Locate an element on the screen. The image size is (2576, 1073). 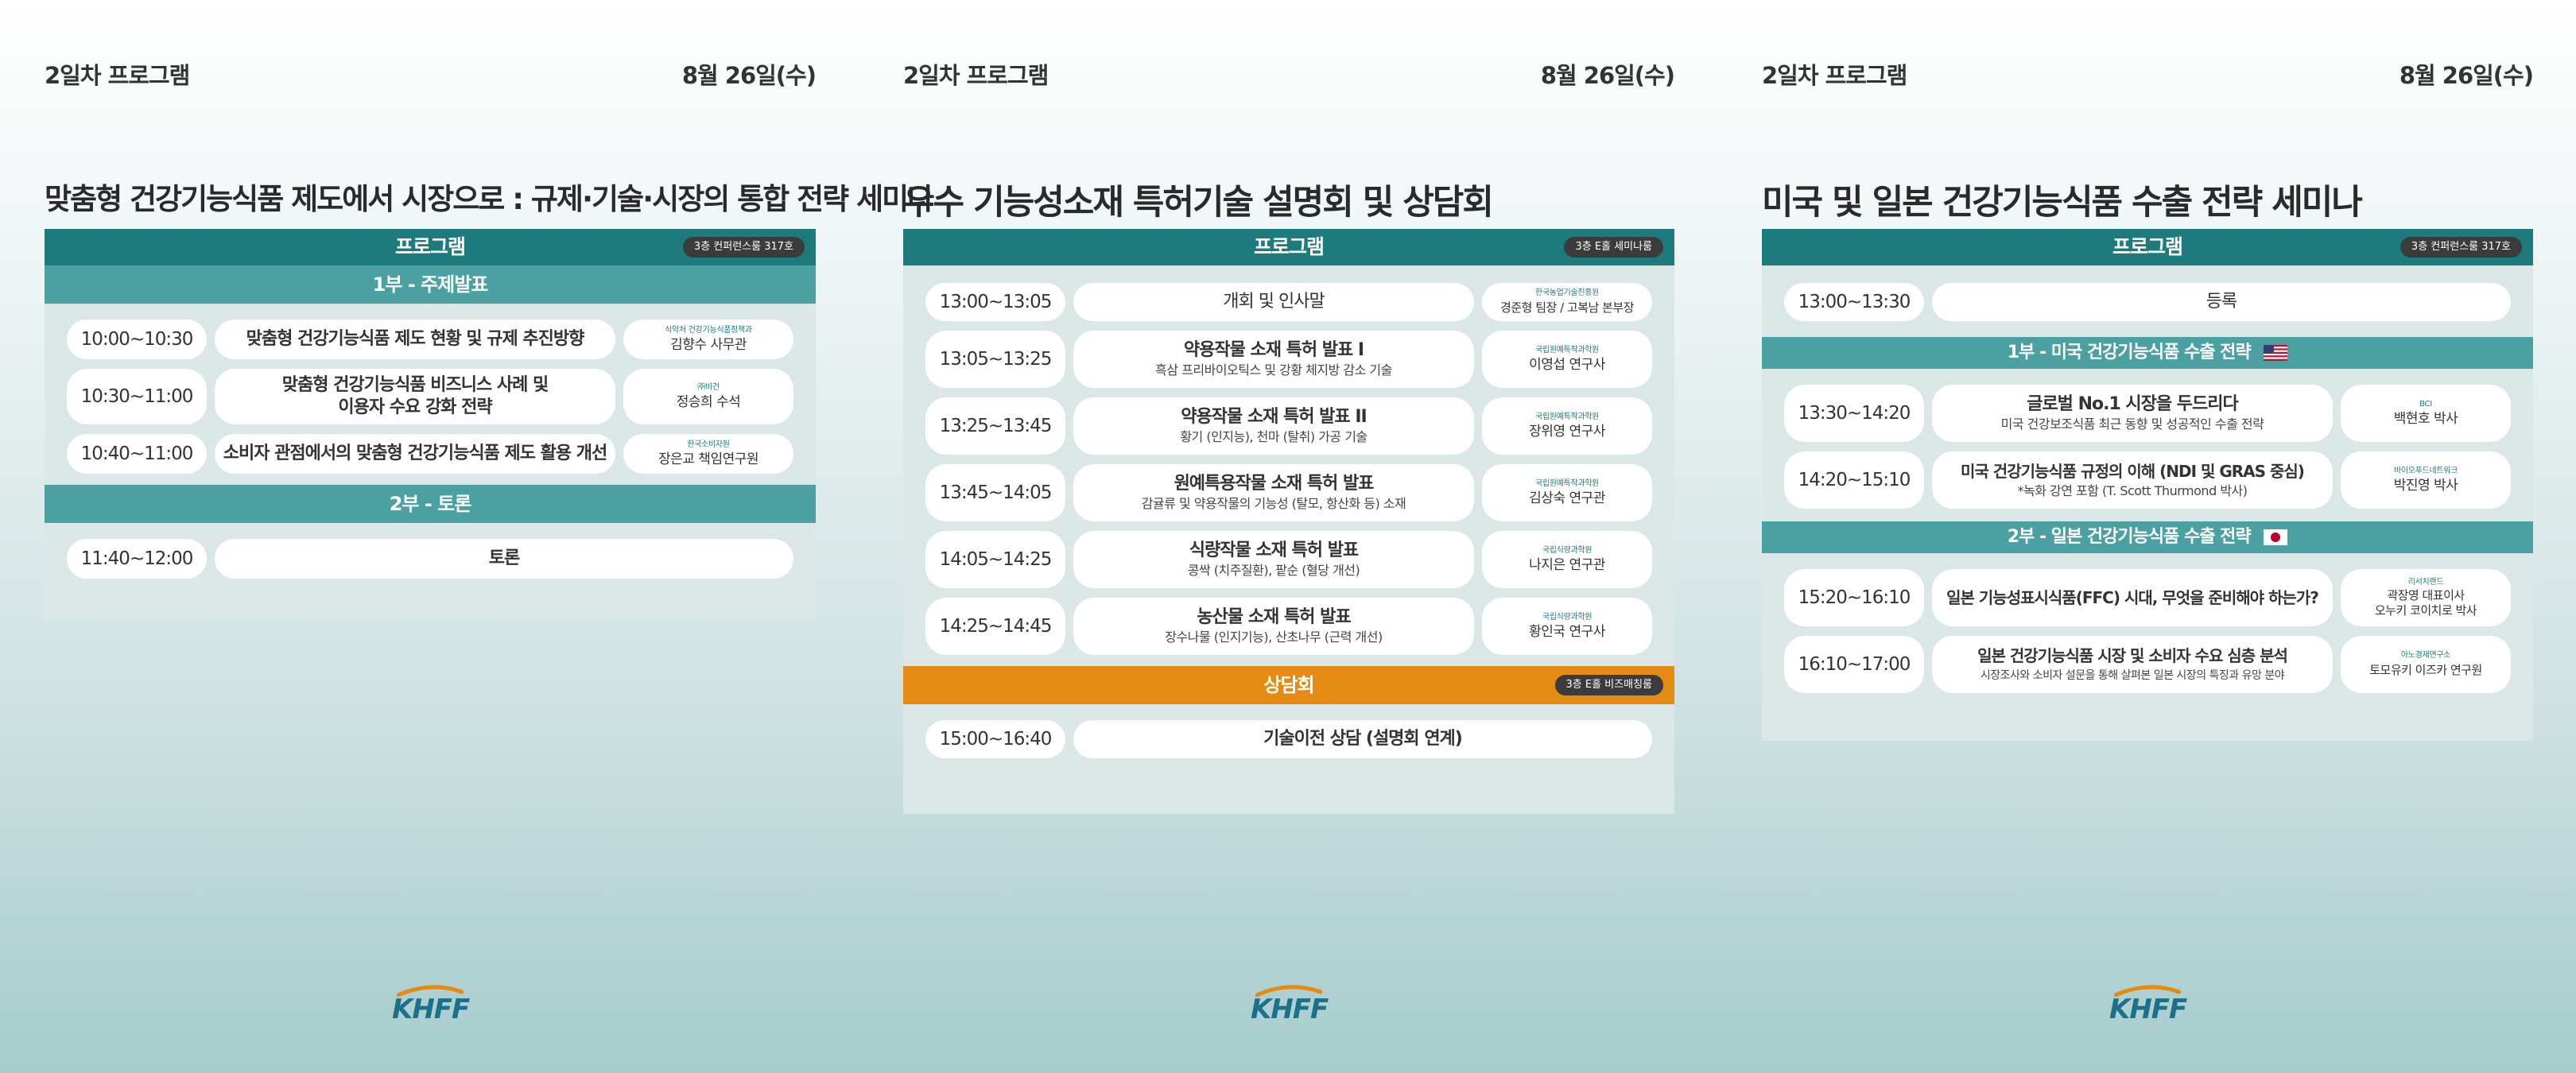
speaker-name: 경준형 팀장 / 고복남 본부장 is located at coordinates (1567, 307).